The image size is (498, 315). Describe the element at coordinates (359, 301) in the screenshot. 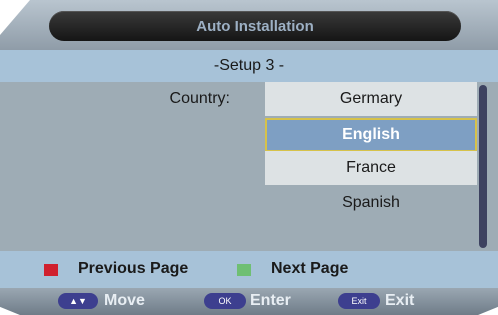

I see `exit-key-icon: Exit` at that location.